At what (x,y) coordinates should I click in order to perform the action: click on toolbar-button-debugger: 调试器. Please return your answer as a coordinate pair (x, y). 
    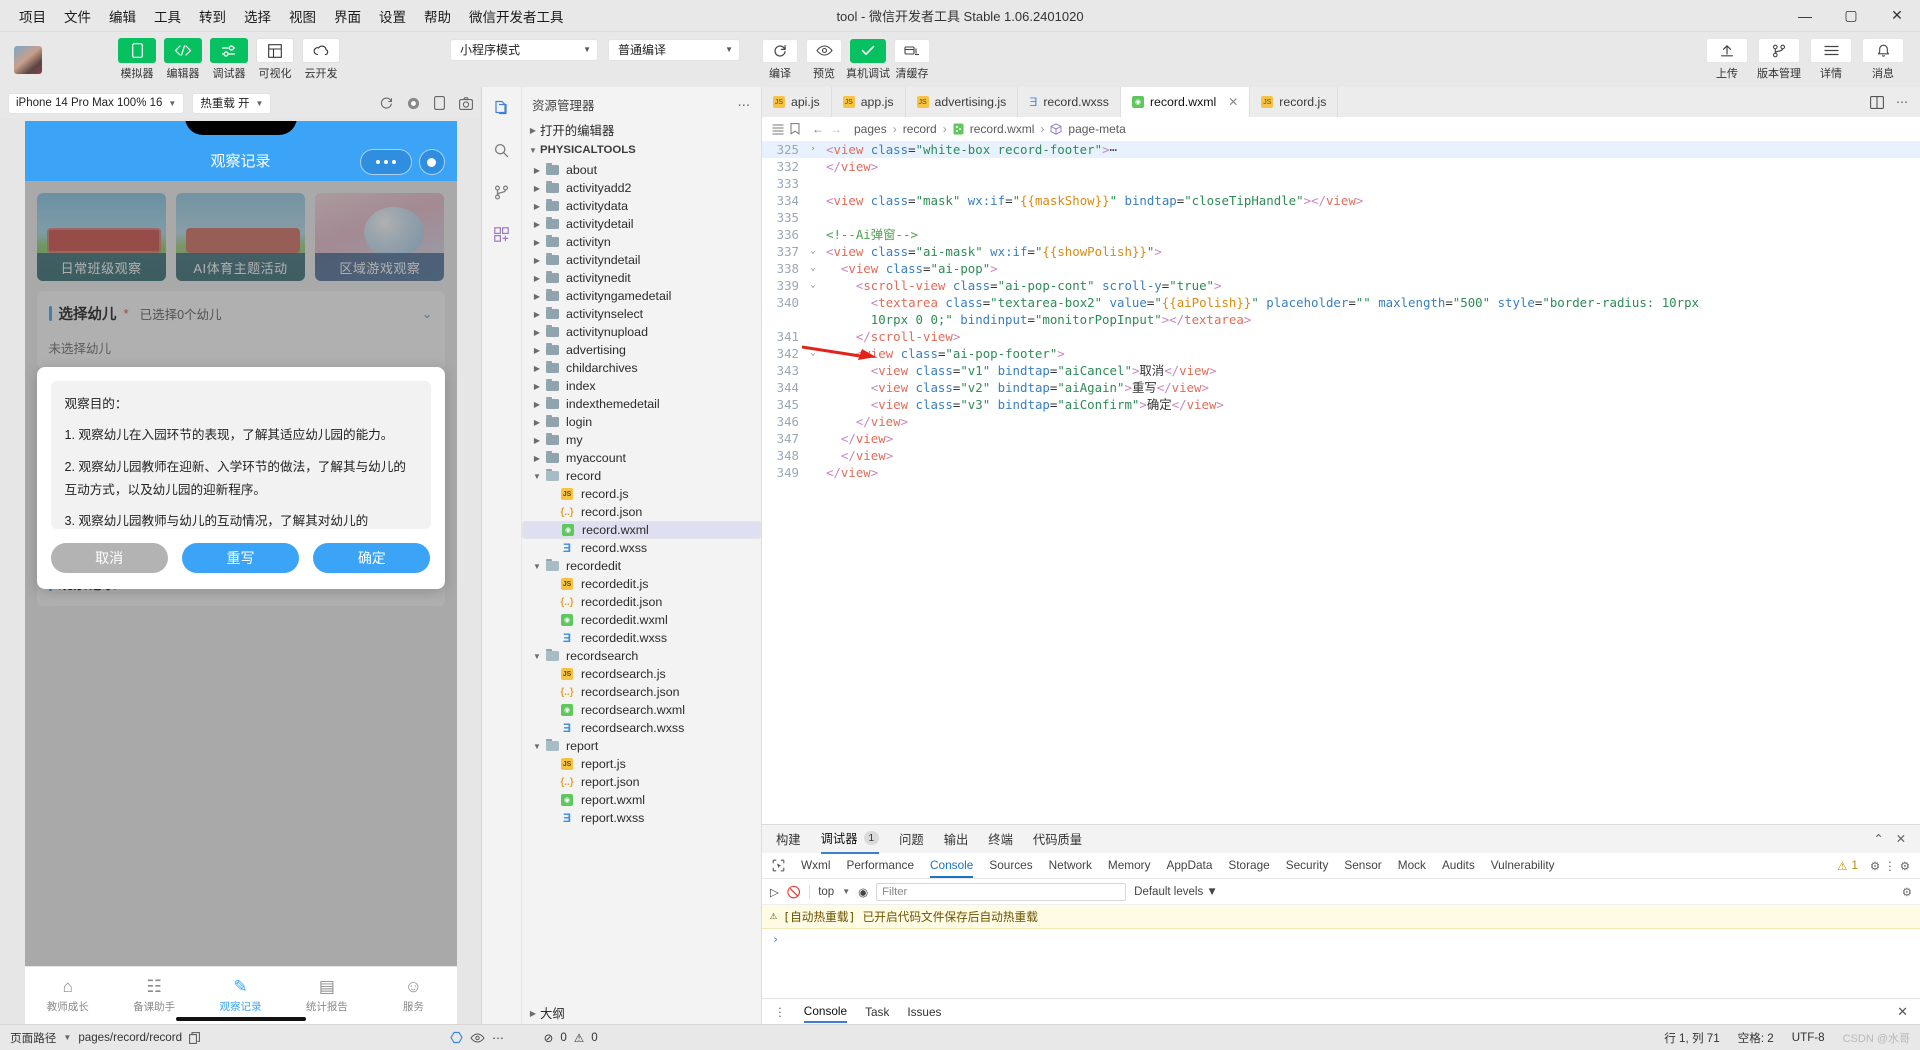
    Looking at the image, I should click on (229, 59).